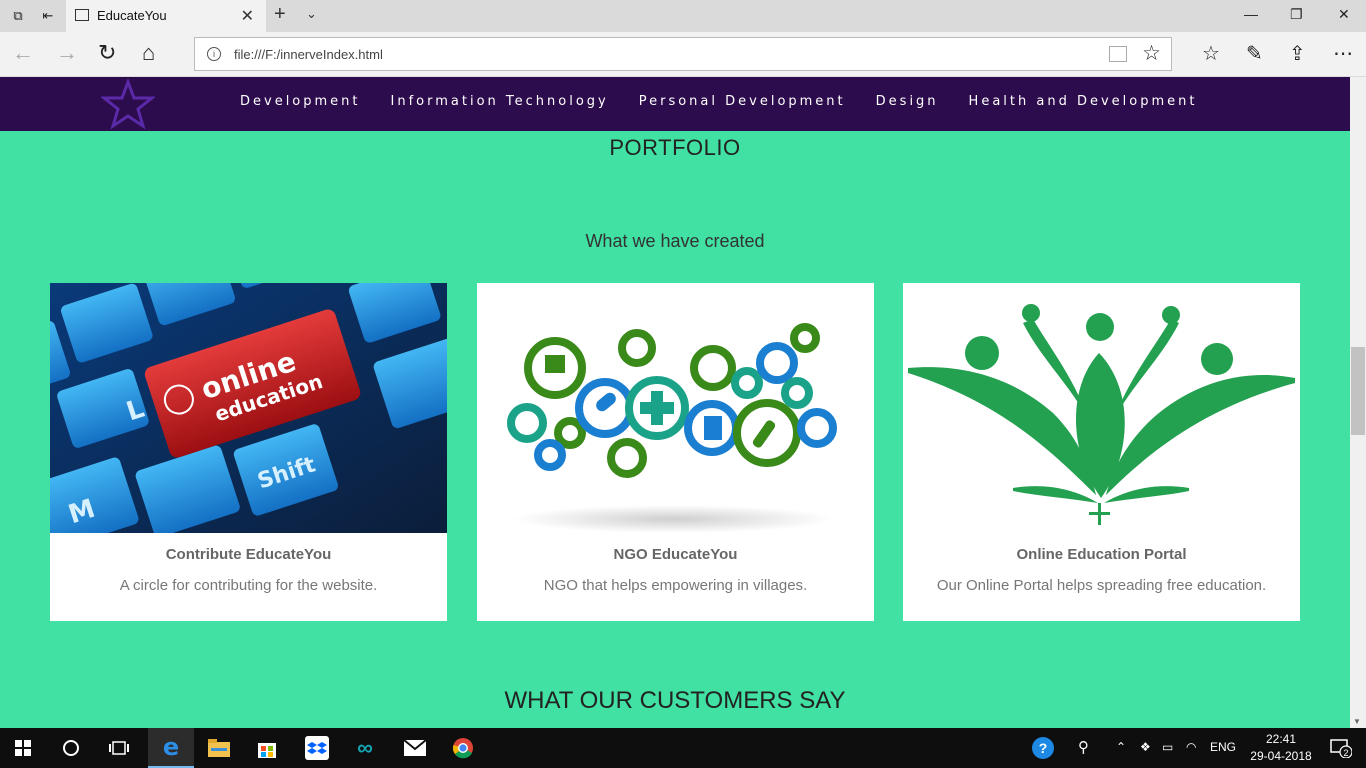 The width and height of the screenshot is (1366, 768). What do you see at coordinates (18, 16) in the screenshot?
I see `tab-manager-icon: ⧉` at bounding box center [18, 16].